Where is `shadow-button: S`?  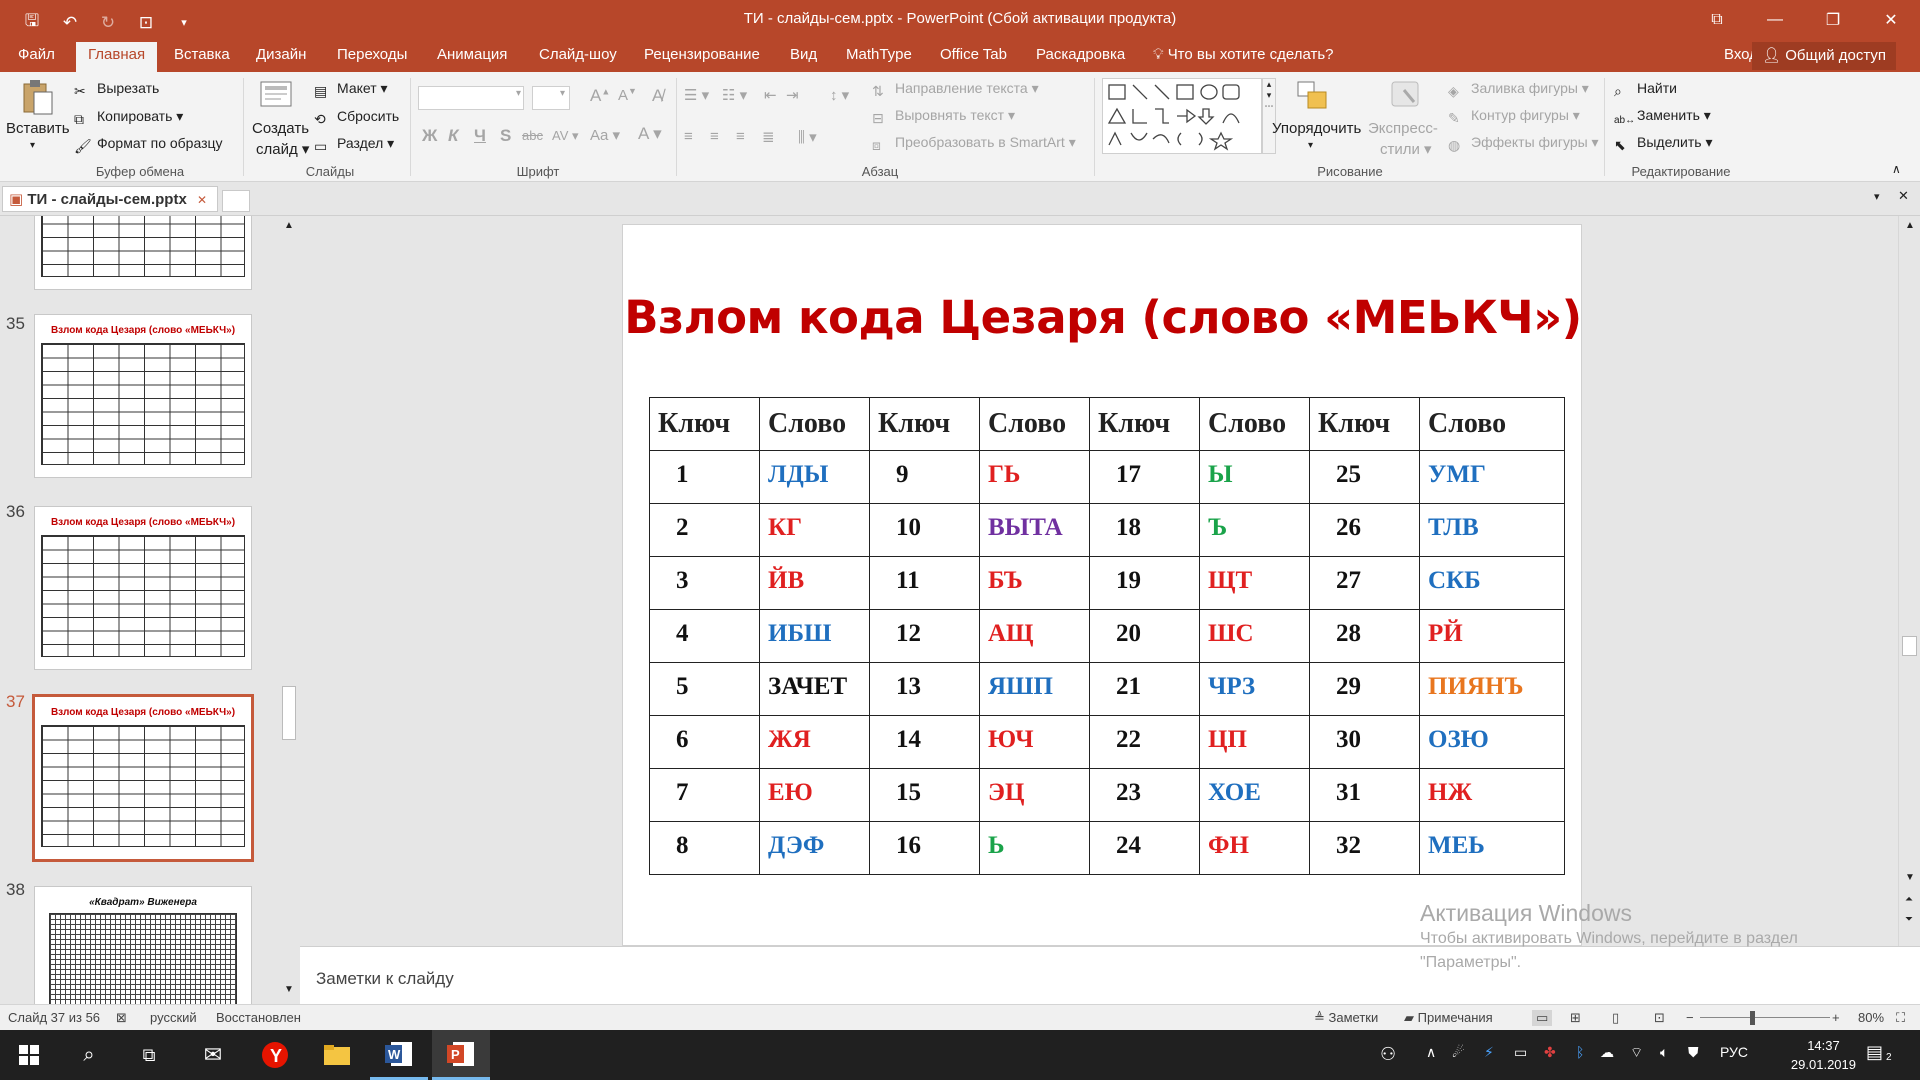
shadow-button: S is located at coordinates (505, 136).